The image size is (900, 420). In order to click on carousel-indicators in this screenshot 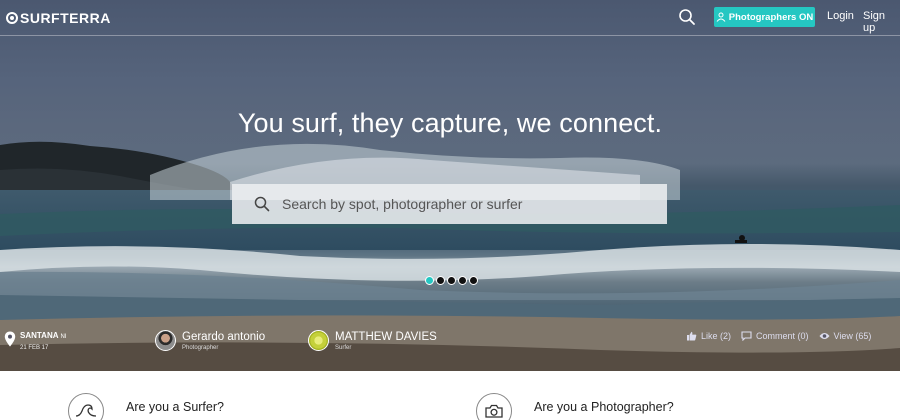, I will do `click(451, 280)`.